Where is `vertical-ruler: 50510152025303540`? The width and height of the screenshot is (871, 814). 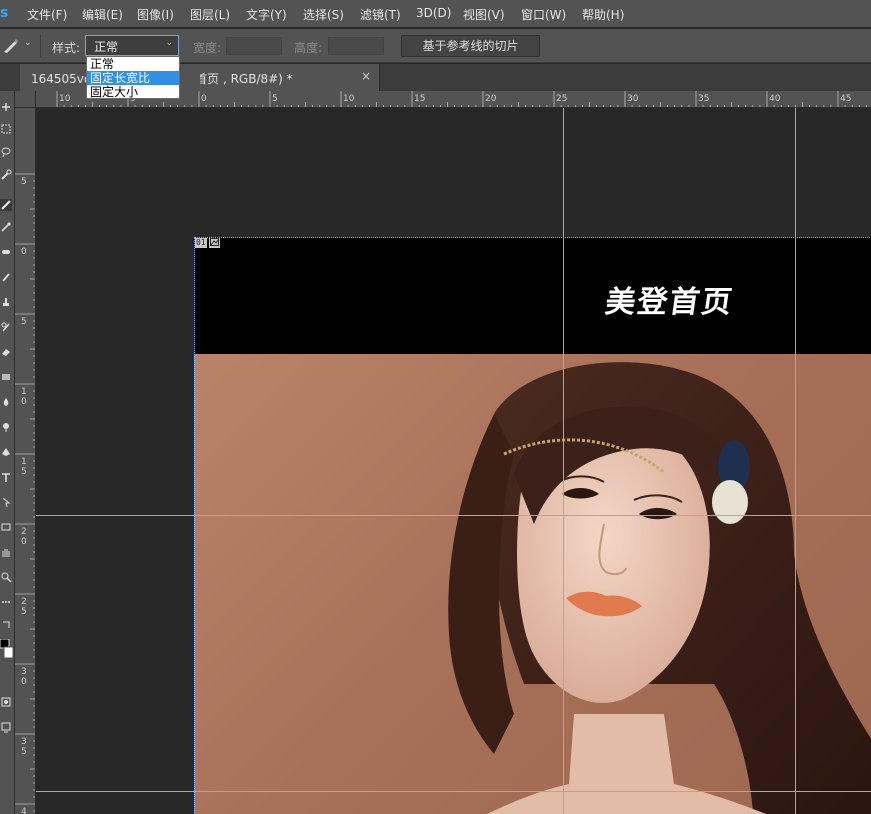
vertical-ruler: 50510152025303540 is located at coordinates (25, 461).